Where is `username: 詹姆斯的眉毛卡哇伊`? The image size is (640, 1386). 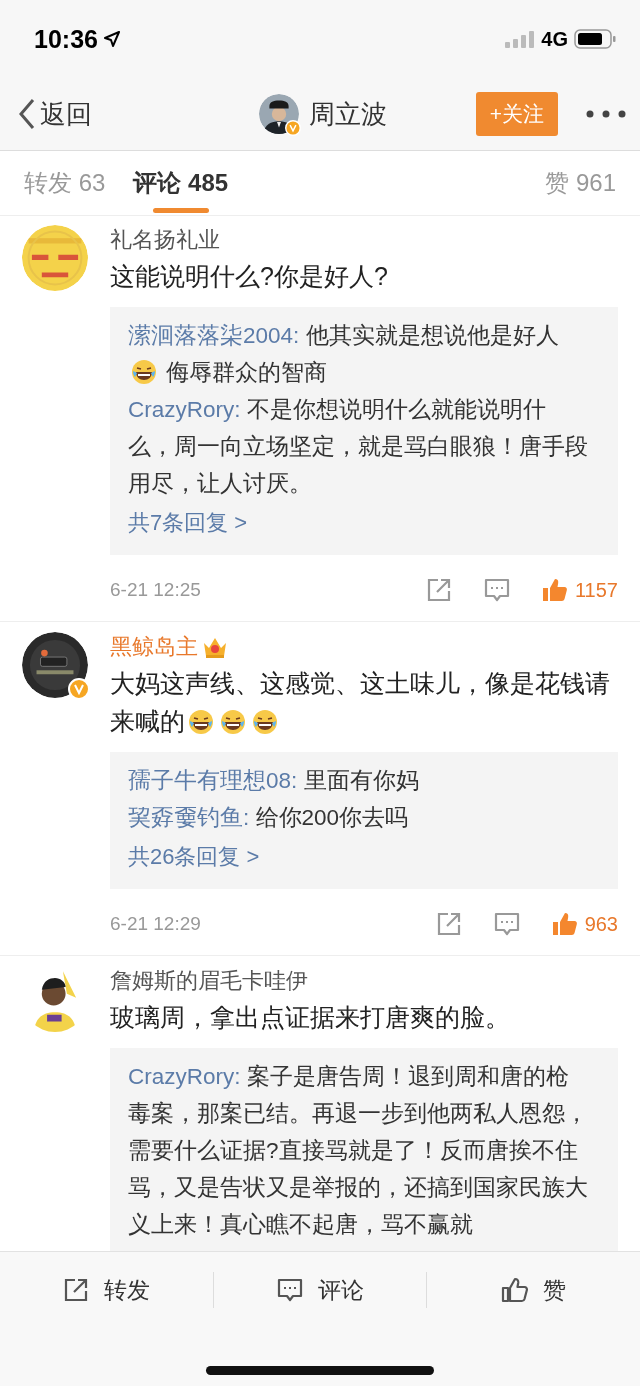
username: 詹姆斯的眉毛卡哇伊 is located at coordinates (209, 981).